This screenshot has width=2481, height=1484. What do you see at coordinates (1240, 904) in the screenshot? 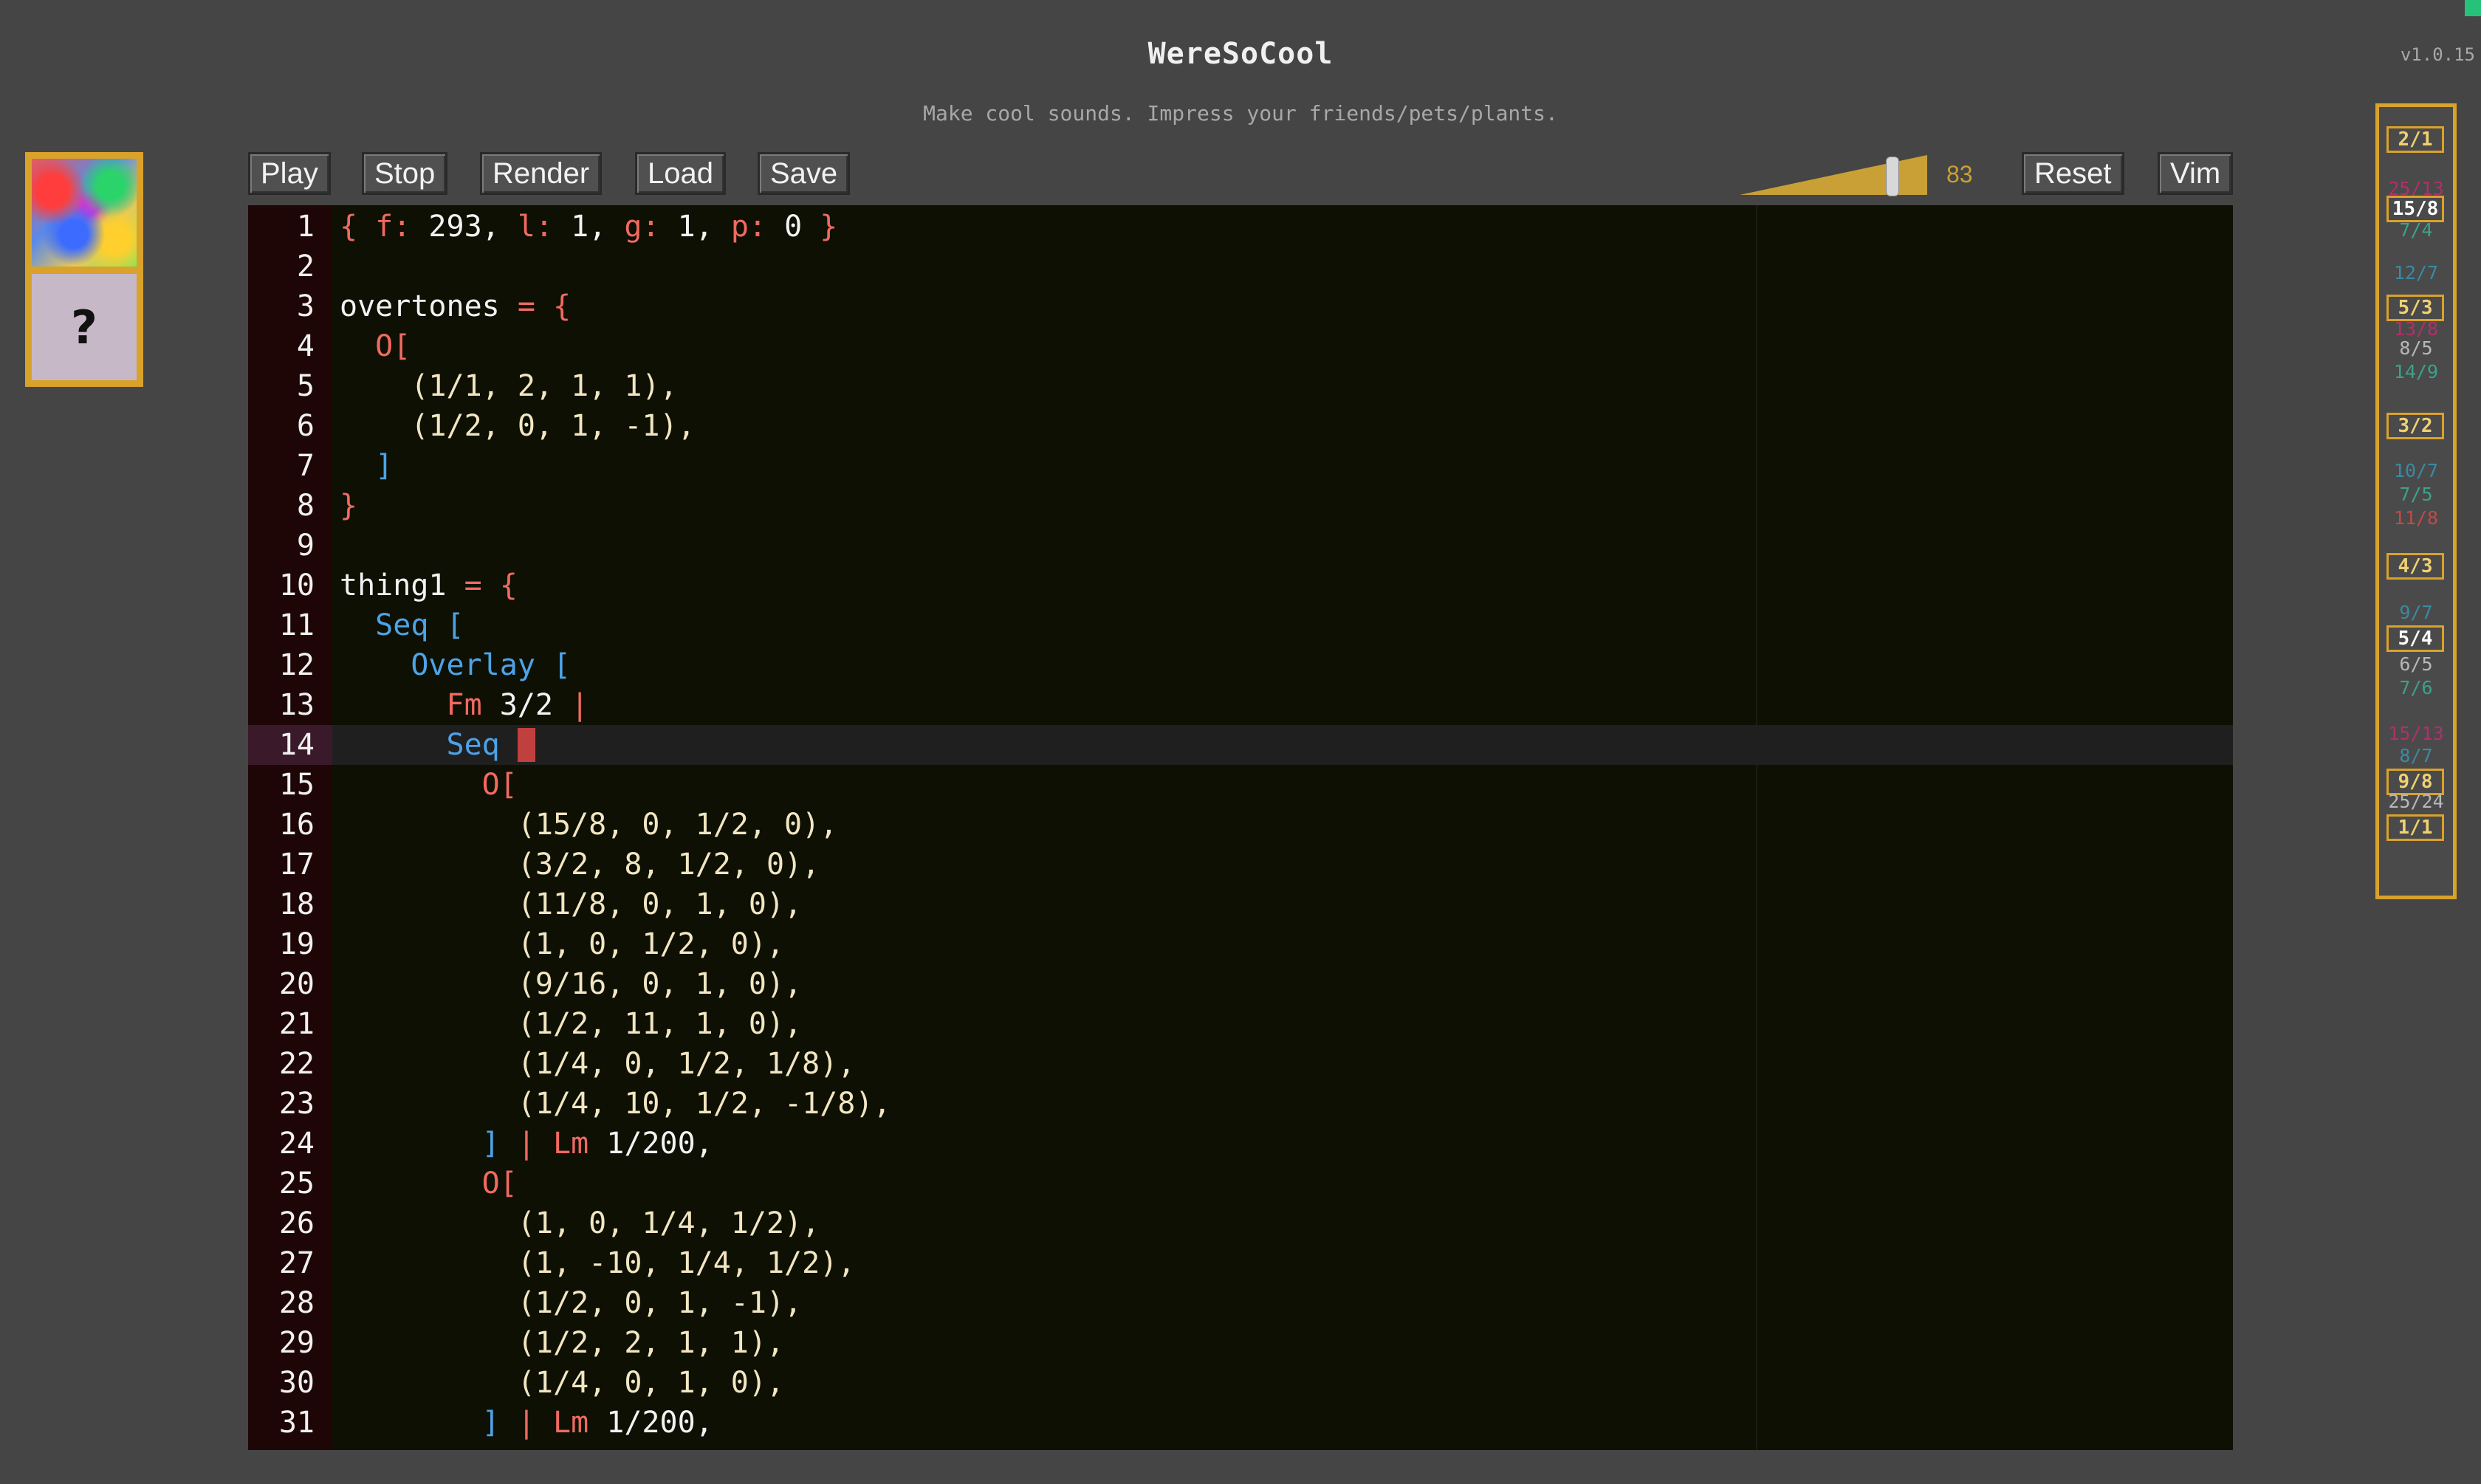
I see `code-line: 18 (11/8, 0, 1, 0),` at bounding box center [1240, 904].